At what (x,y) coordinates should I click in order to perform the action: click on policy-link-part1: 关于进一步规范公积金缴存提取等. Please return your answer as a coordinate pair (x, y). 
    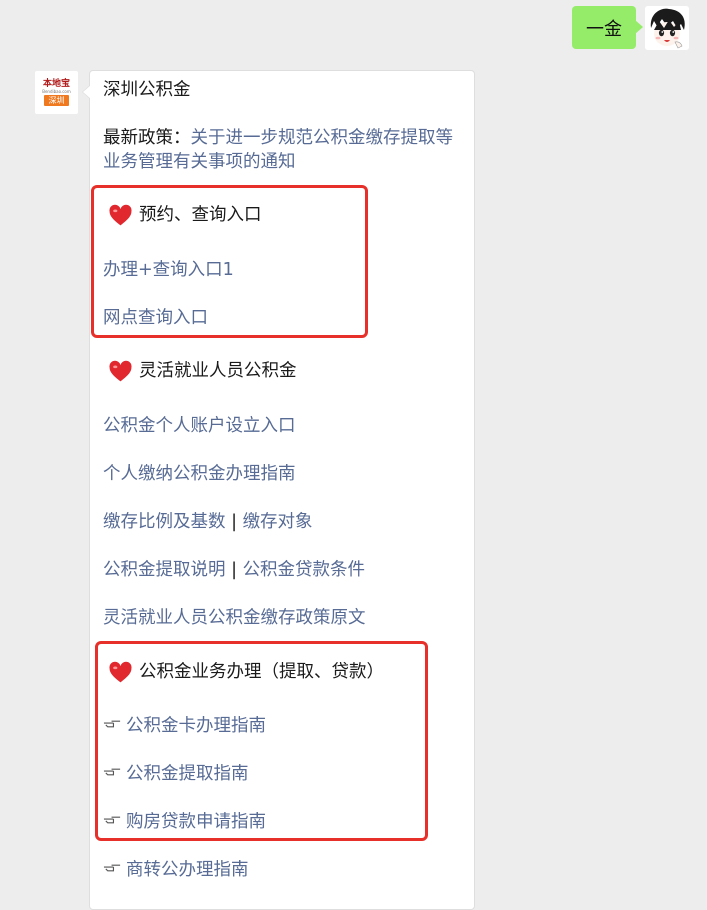
    Looking at the image, I should click on (322, 138).